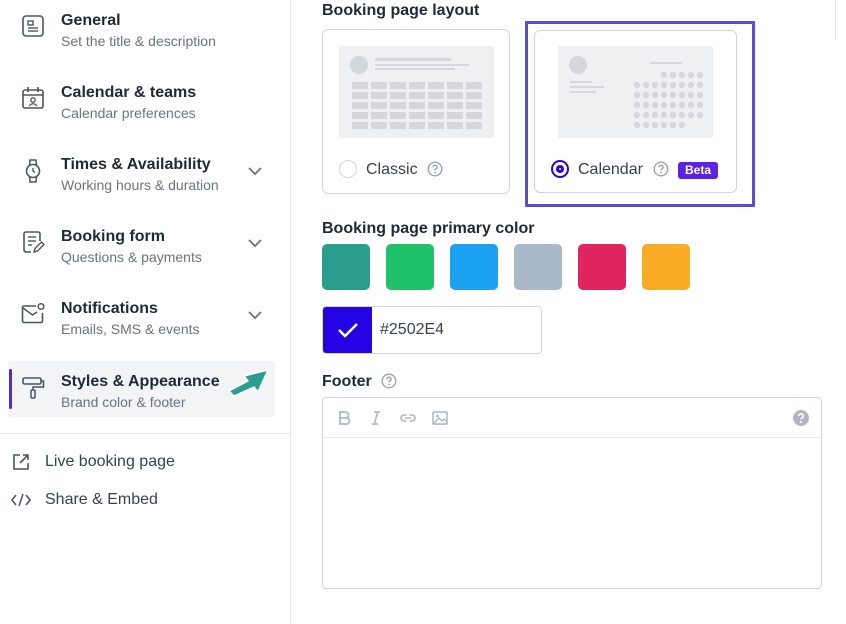  I want to click on link-icon, so click(408, 418).